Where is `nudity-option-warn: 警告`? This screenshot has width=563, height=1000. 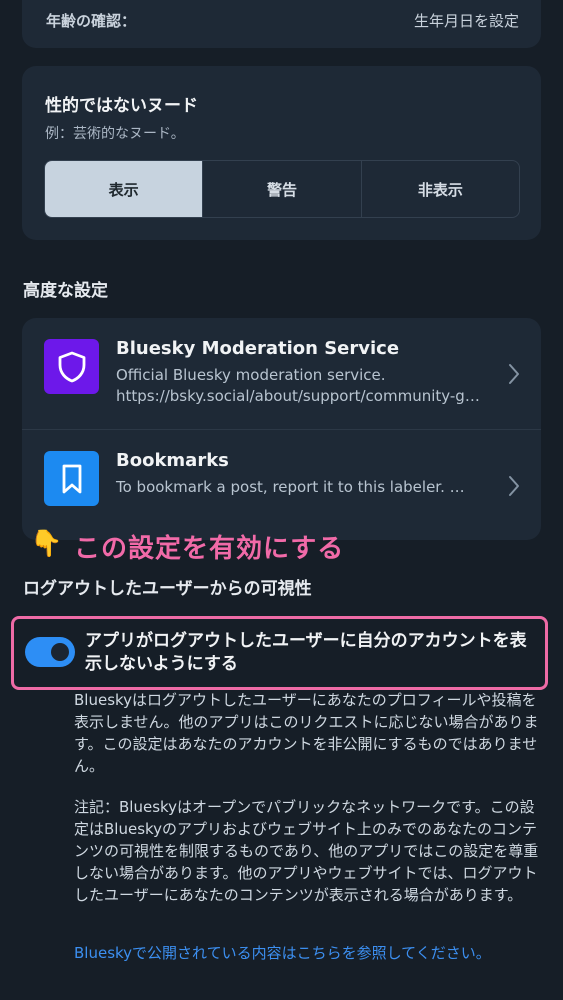
nudity-option-warn: 警告 is located at coordinates (281, 189).